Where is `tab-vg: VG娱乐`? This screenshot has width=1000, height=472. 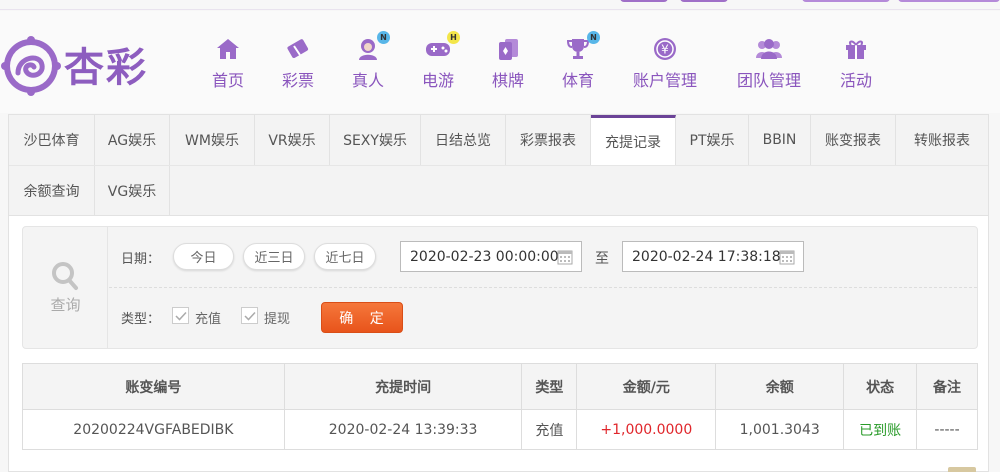
tab-vg: VG娱乐 is located at coordinates (132, 191).